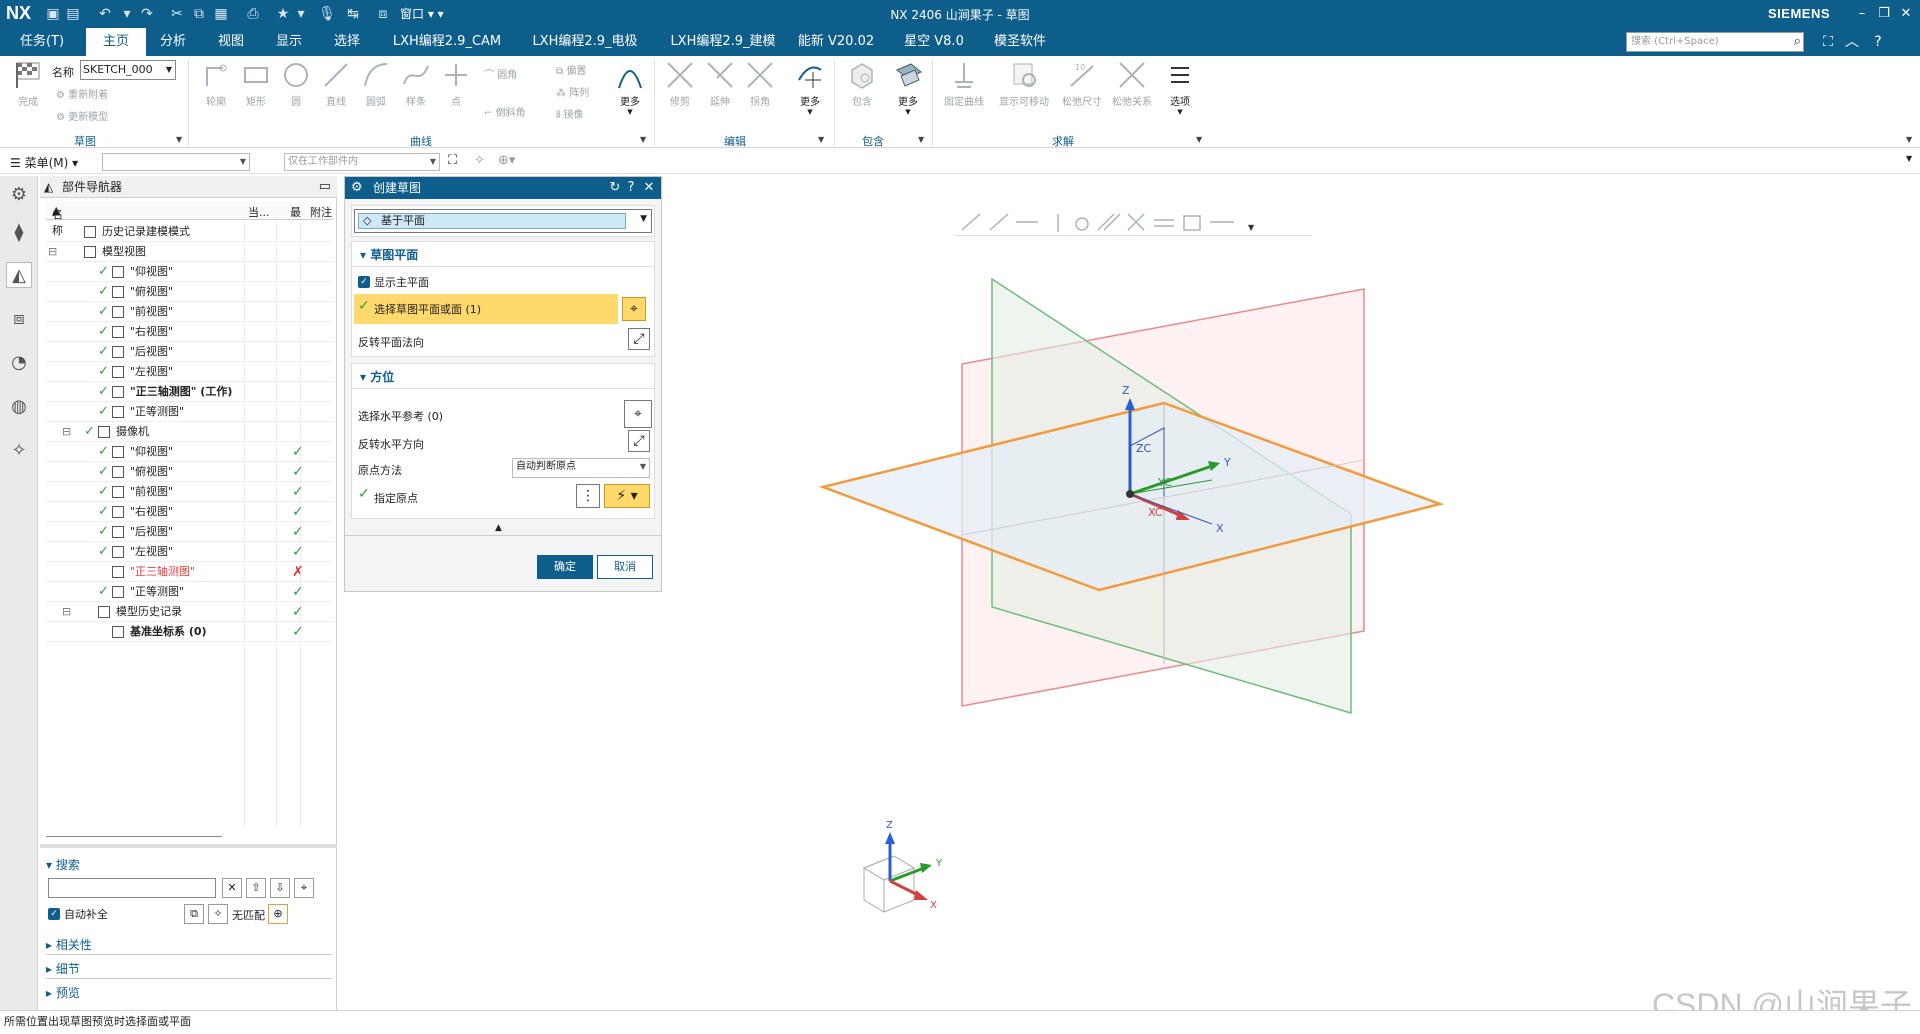 This screenshot has height=1034, width=1920. Describe the element at coordinates (63, 992) in the screenshot. I see `preview-section: ▸ 预览` at that location.